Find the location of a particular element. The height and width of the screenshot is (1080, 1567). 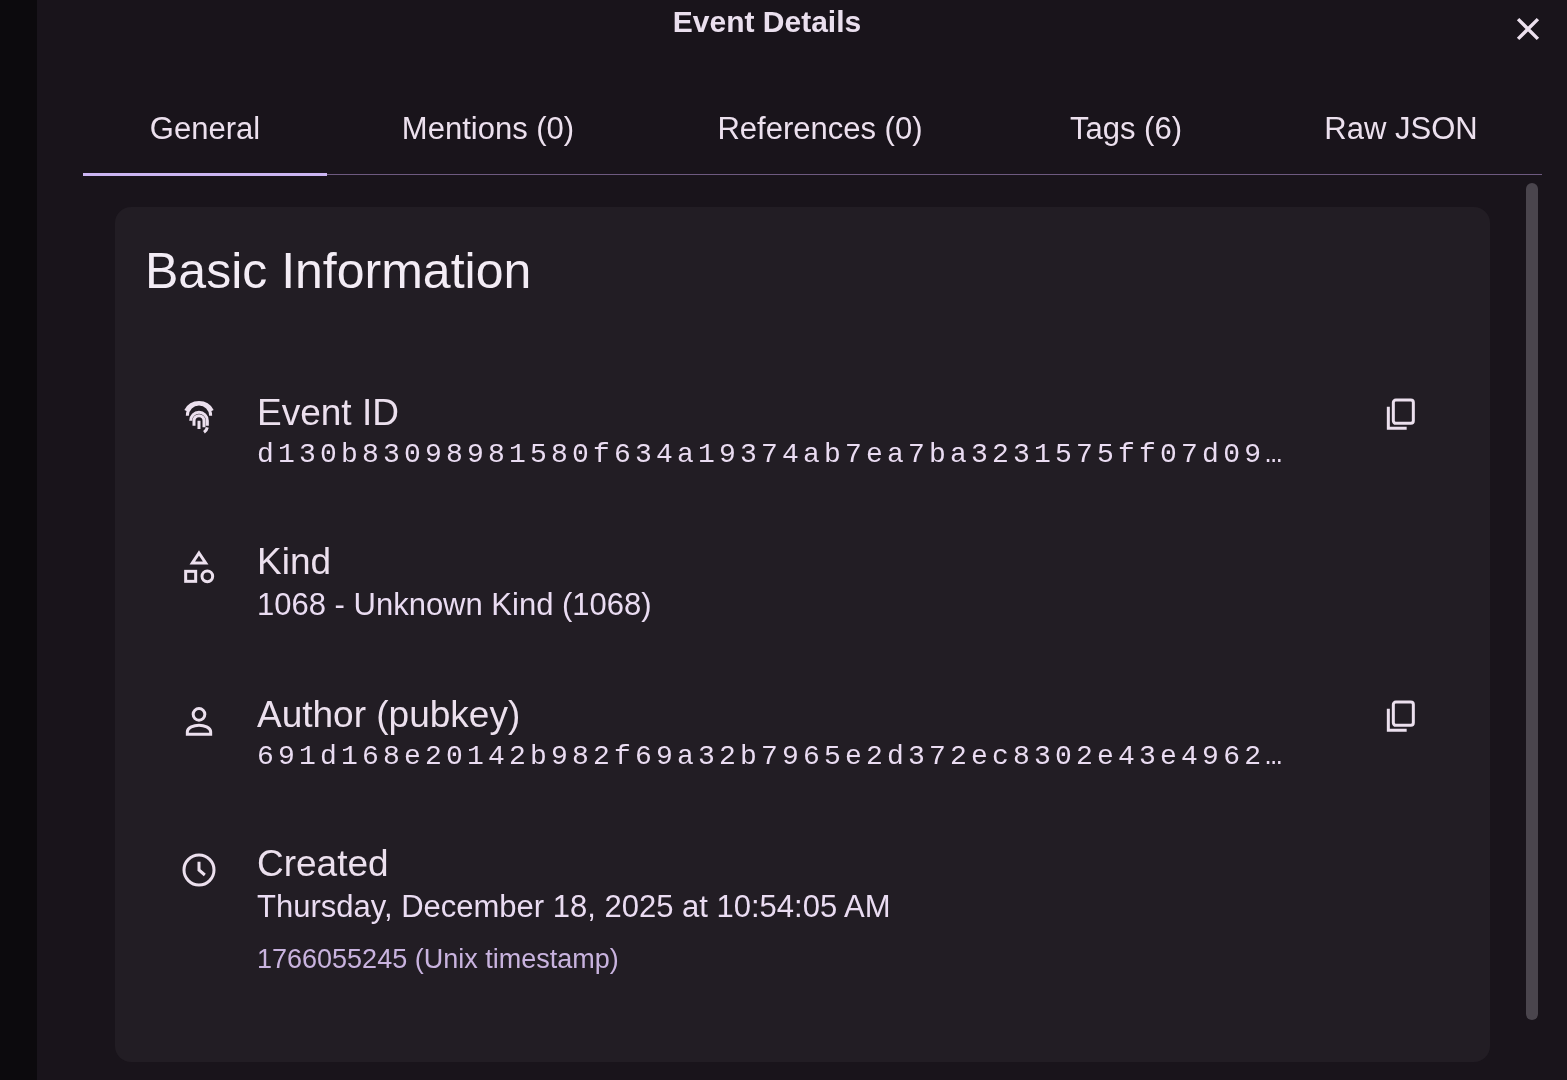

tab: Mentions (0) is located at coordinates (488, 135).